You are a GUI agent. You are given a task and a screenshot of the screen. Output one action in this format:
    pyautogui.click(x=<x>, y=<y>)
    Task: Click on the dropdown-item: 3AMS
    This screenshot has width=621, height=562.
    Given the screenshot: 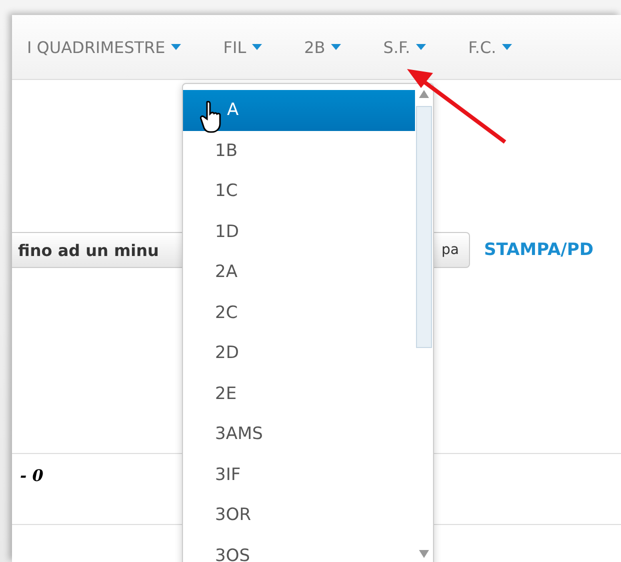 What is the action you would take?
    pyautogui.click(x=299, y=434)
    